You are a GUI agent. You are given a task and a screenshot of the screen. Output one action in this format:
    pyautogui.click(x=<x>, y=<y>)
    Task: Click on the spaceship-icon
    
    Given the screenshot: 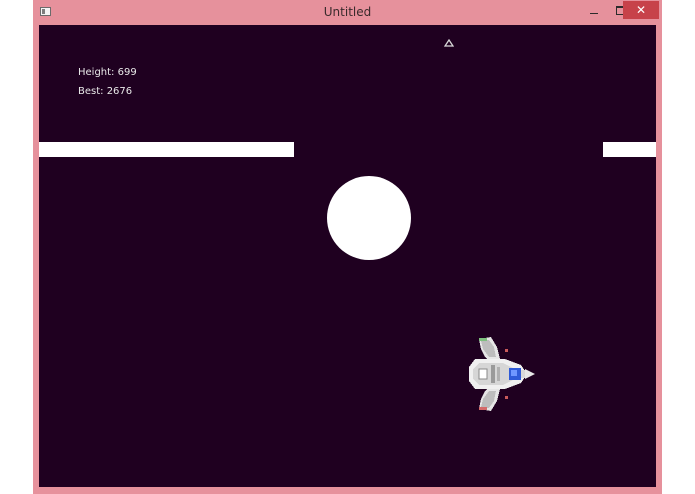 What is the action you would take?
    pyautogui.click(x=502, y=374)
    